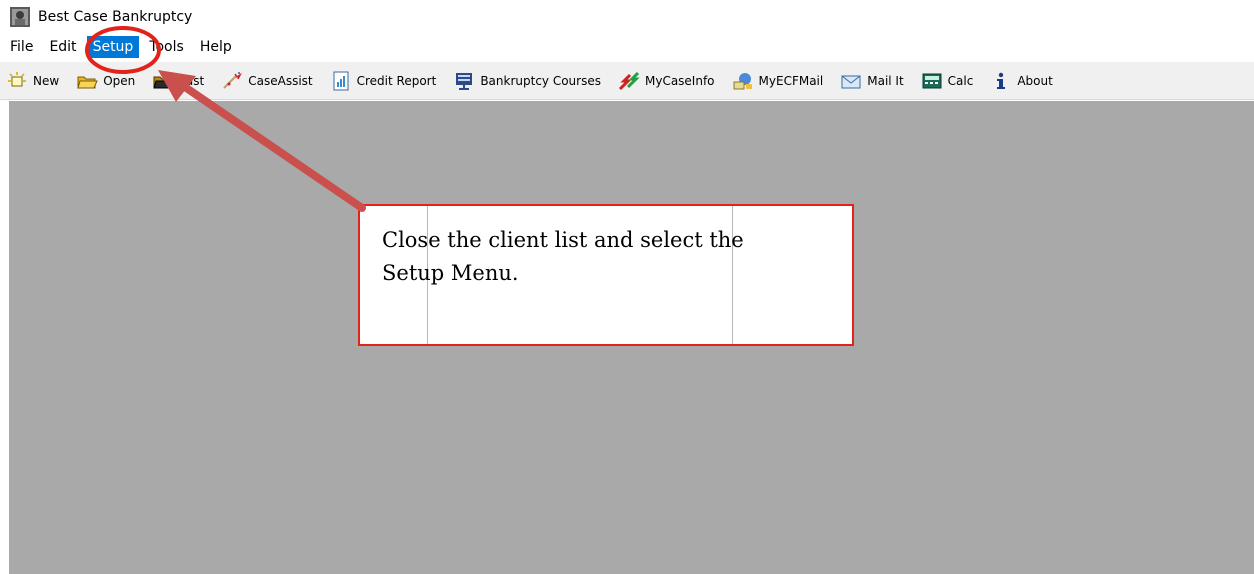 This screenshot has width=1254, height=574. Describe the element at coordinates (166, 47) in the screenshot. I see `menu-tools: Tools` at that location.